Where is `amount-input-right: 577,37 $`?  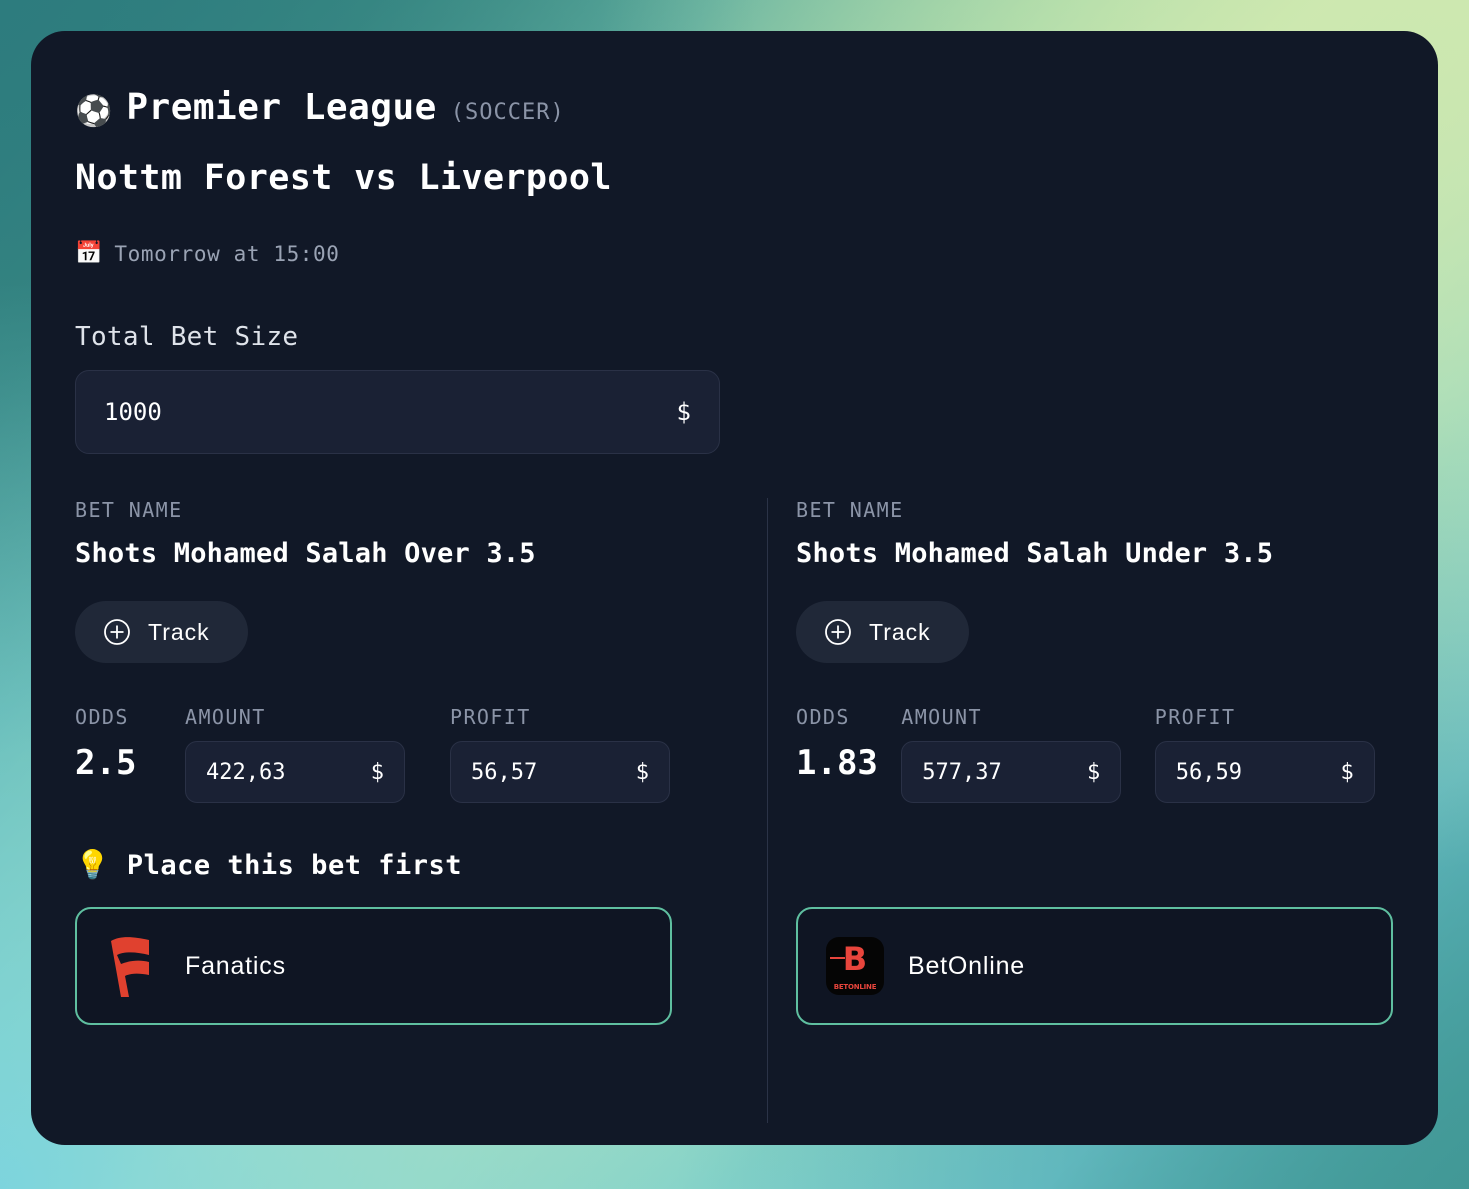 amount-input-right: 577,37 $ is located at coordinates (1011, 772).